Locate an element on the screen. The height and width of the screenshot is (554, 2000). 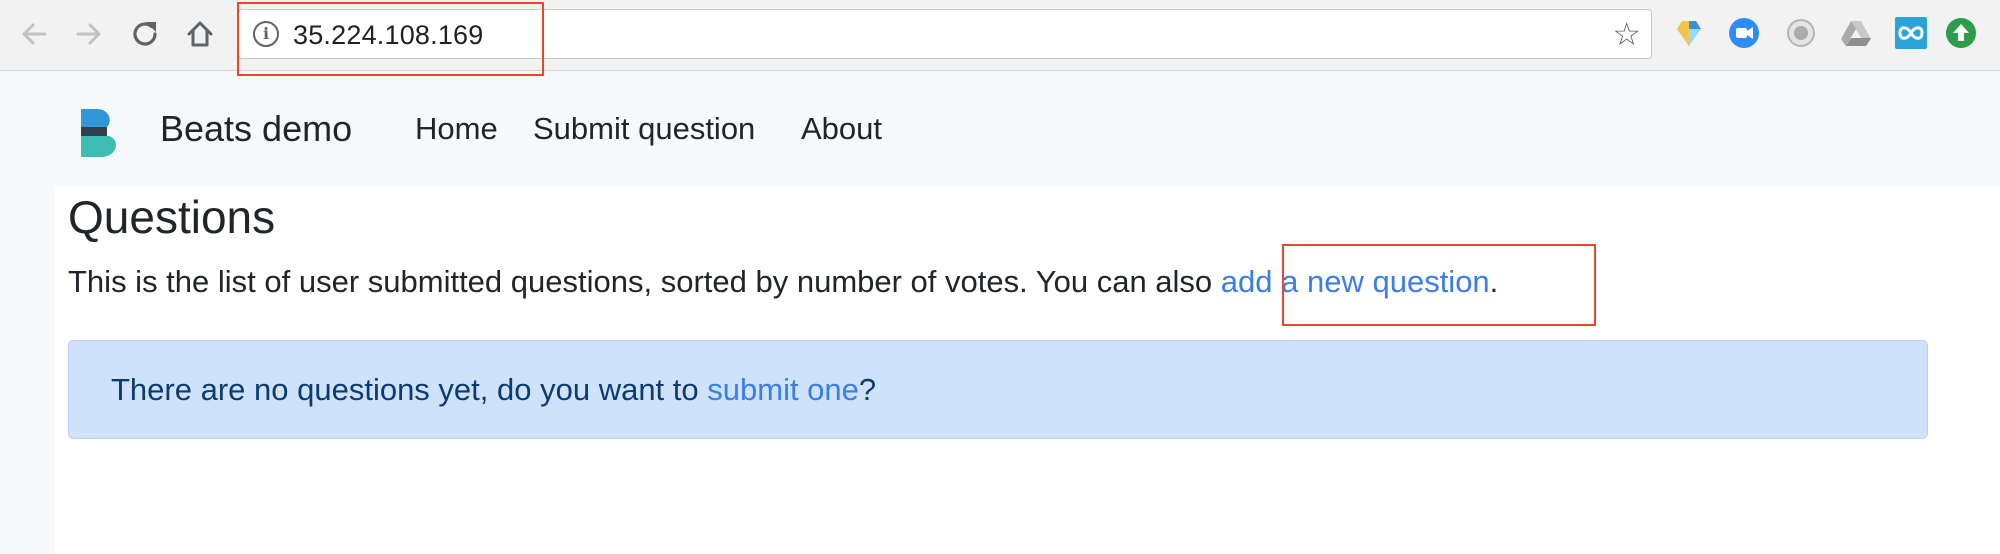
home-icon is located at coordinates (200, 34).